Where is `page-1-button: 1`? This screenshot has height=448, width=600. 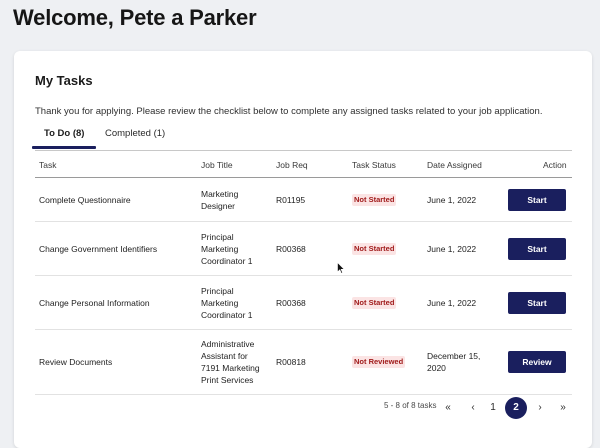
page-1-button: 1 is located at coordinates (493, 408).